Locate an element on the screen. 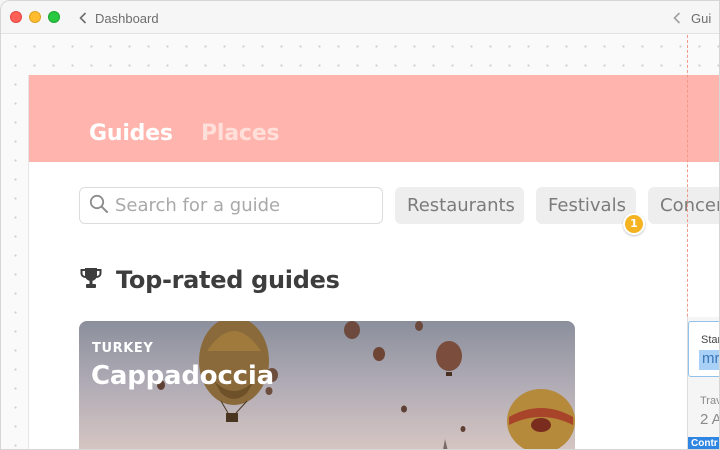 The width and height of the screenshot is (720, 450). section-title: Top-rated guides is located at coordinates (228, 280).